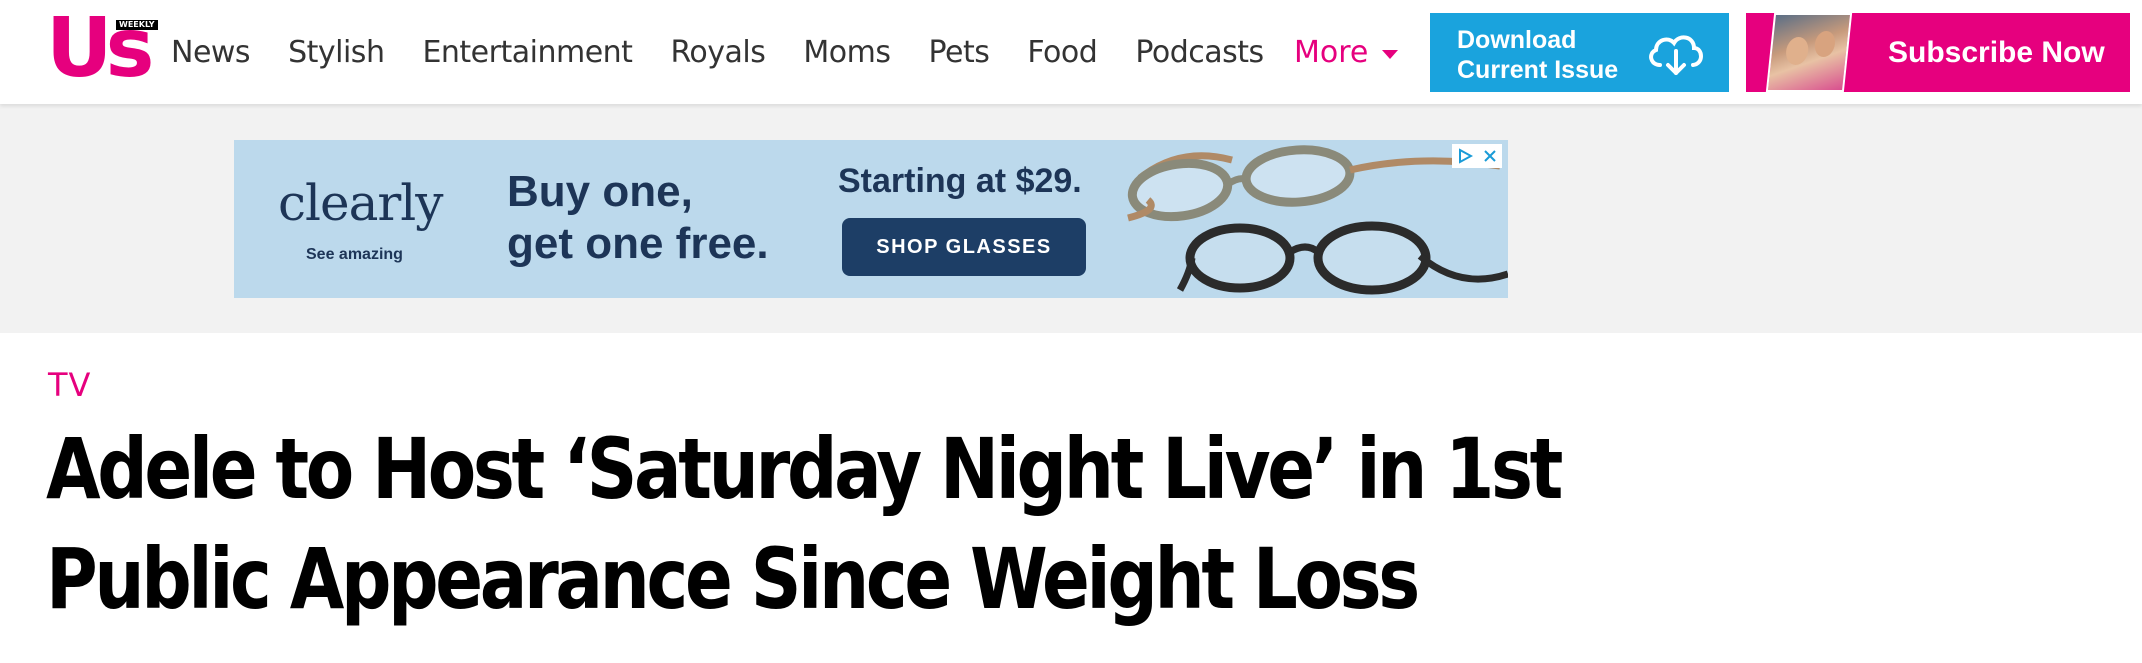  What do you see at coordinates (527, 52) in the screenshot?
I see `nav-item-entertainment: Entertainment` at bounding box center [527, 52].